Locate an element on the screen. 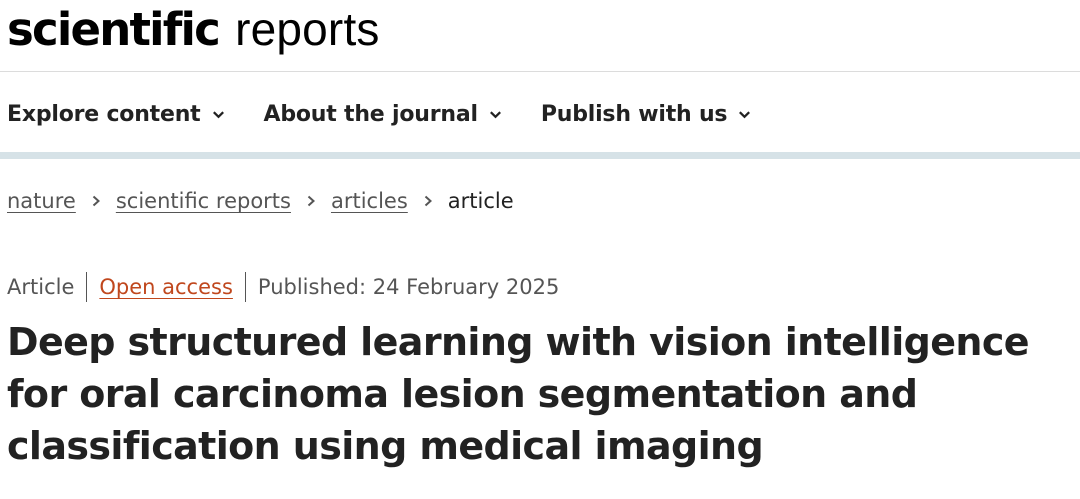  published-date: Published: 24 February 2025 is located at coordinates (408, 287).